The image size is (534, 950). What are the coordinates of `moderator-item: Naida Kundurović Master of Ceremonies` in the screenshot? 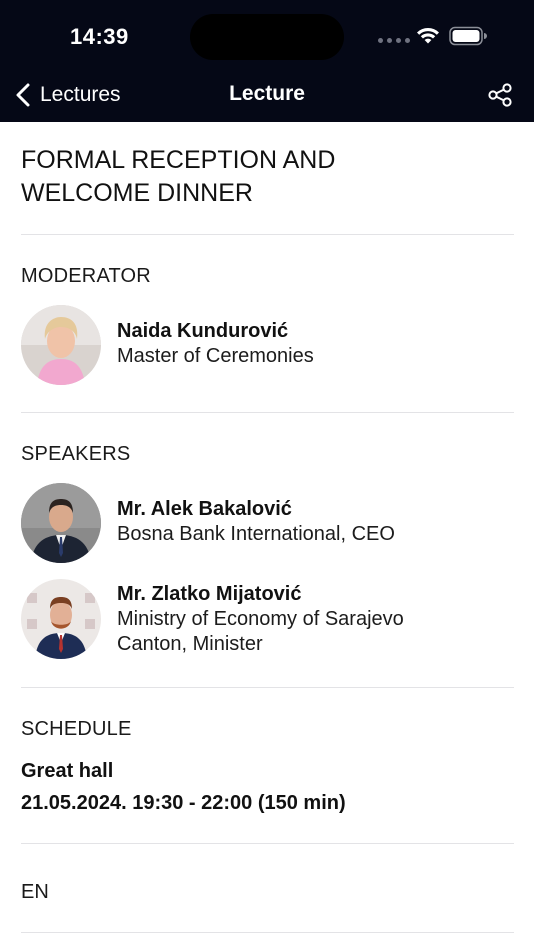 It's located at (267, 346).